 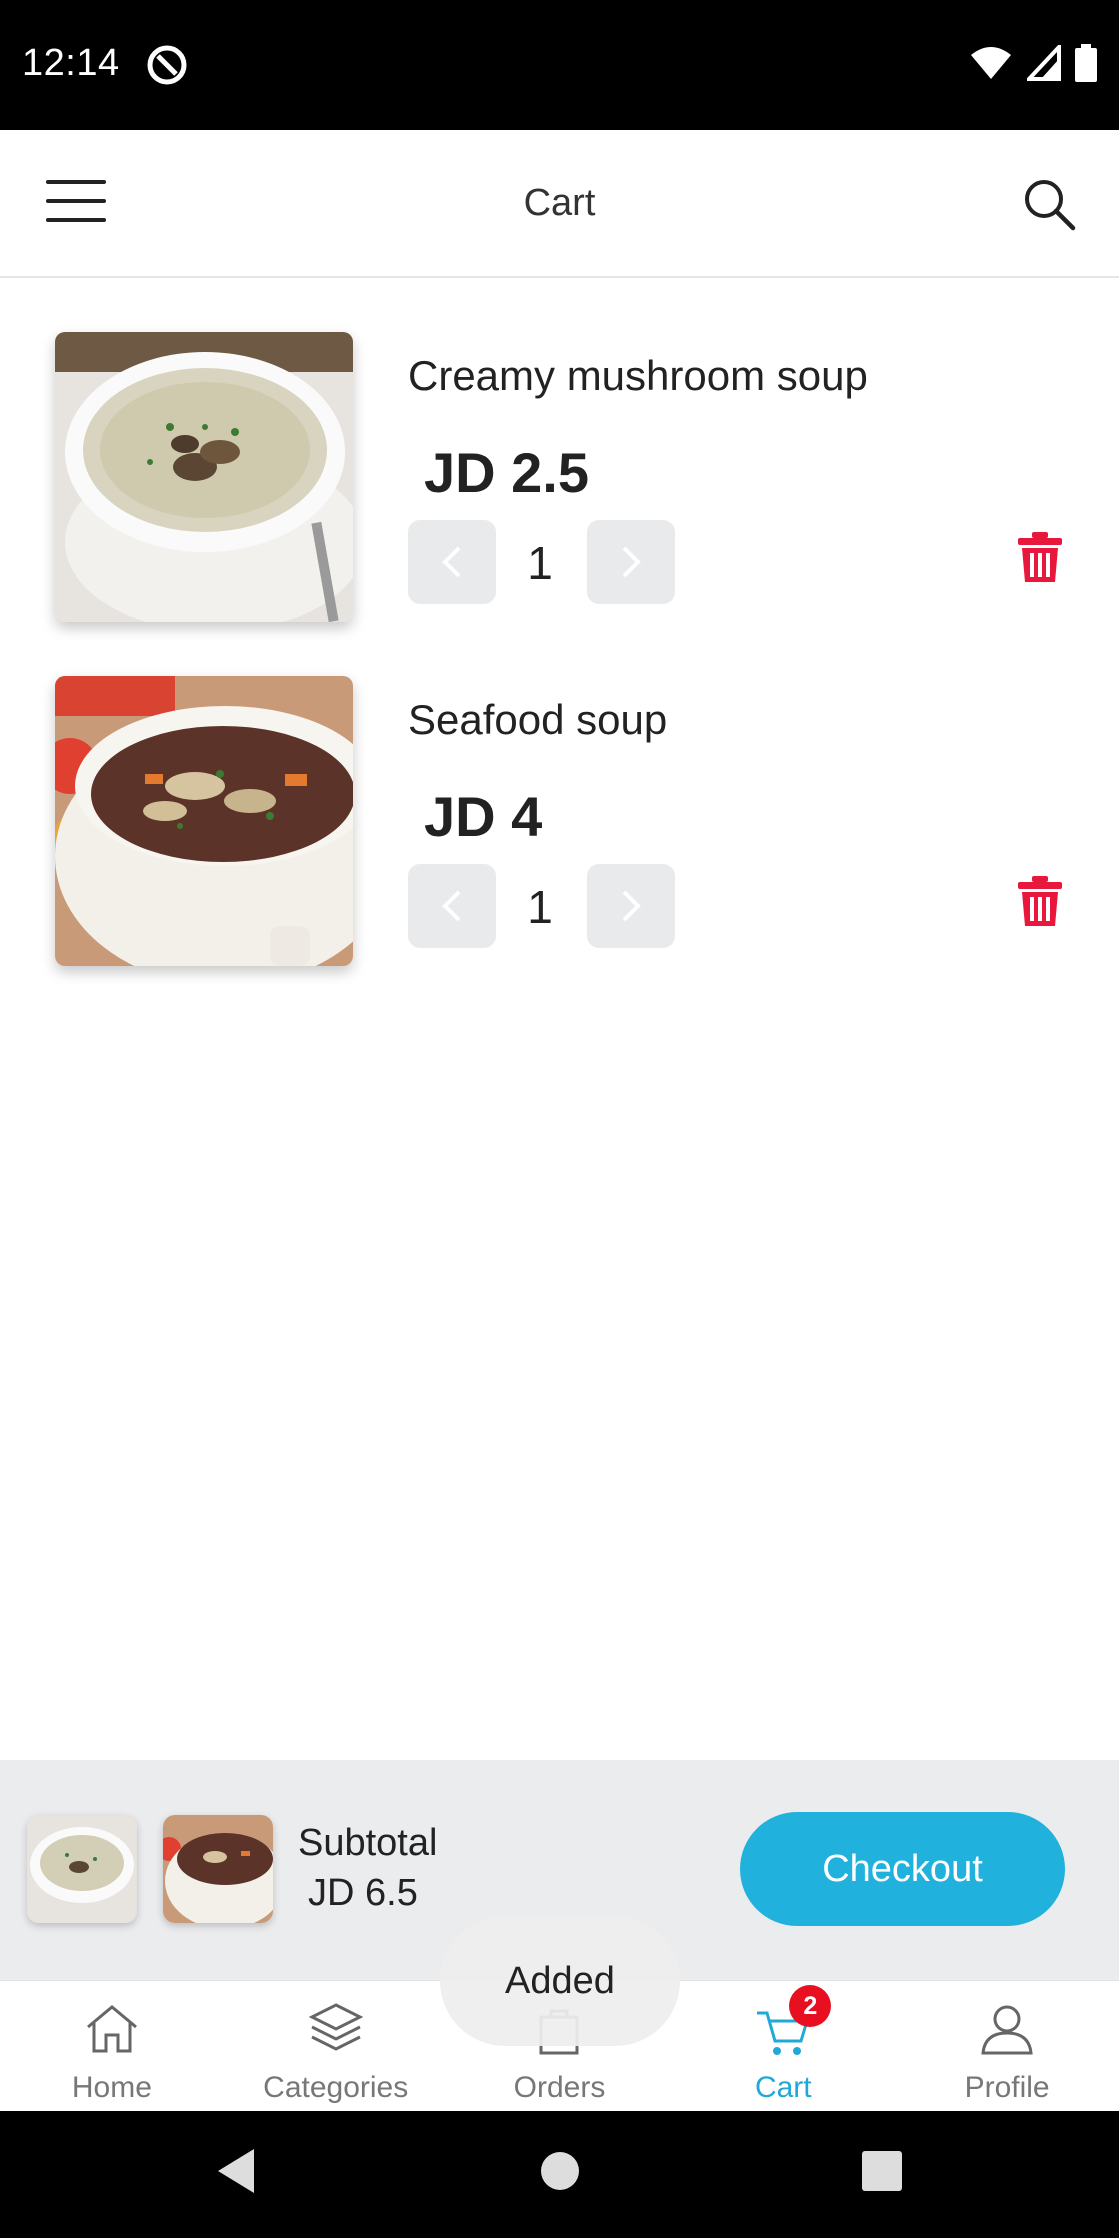 I want to click on user-icon, so click(x=1007, y=2030).